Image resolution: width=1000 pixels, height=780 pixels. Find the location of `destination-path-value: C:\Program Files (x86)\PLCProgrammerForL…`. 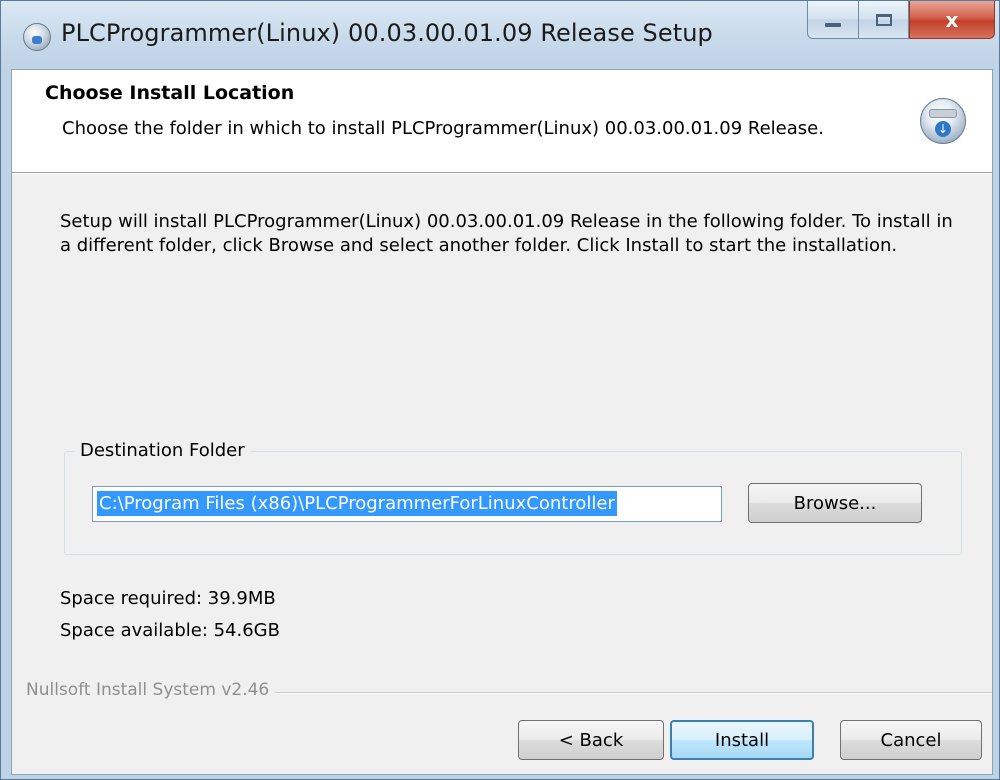

destination-path-value: C:\Program Files (x86)\PLCProgrammerForL… is located at coordinates (357, 503).